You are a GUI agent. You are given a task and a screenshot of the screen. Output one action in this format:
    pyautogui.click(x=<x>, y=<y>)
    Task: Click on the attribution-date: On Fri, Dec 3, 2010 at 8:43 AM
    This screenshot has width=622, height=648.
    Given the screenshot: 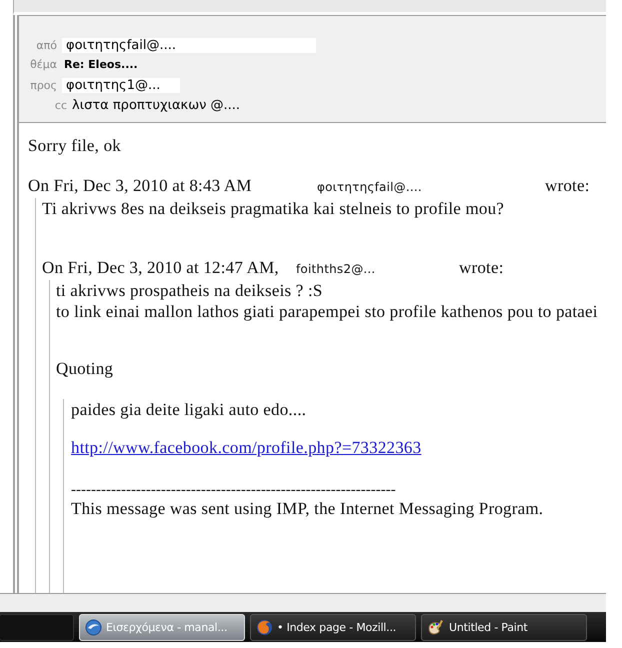 What is the action you would take?
    pyautogui.click(x=140, y=185)
    